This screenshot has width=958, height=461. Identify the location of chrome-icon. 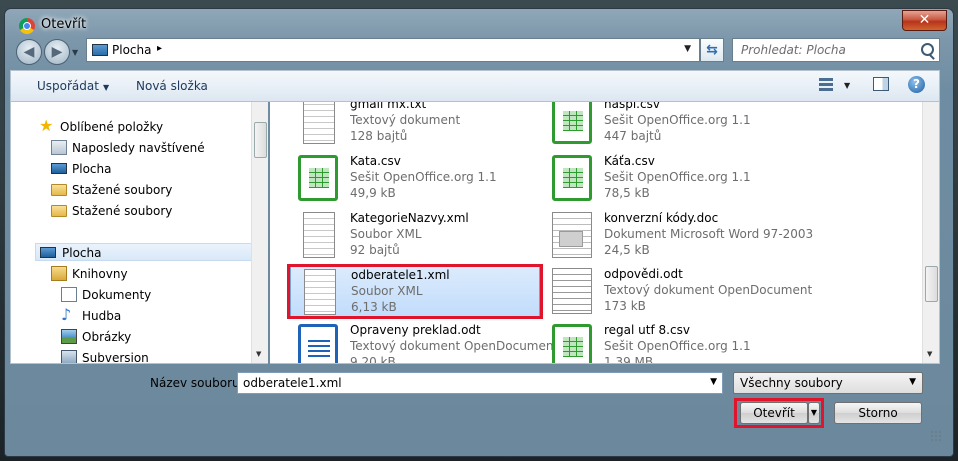
(27, 26).